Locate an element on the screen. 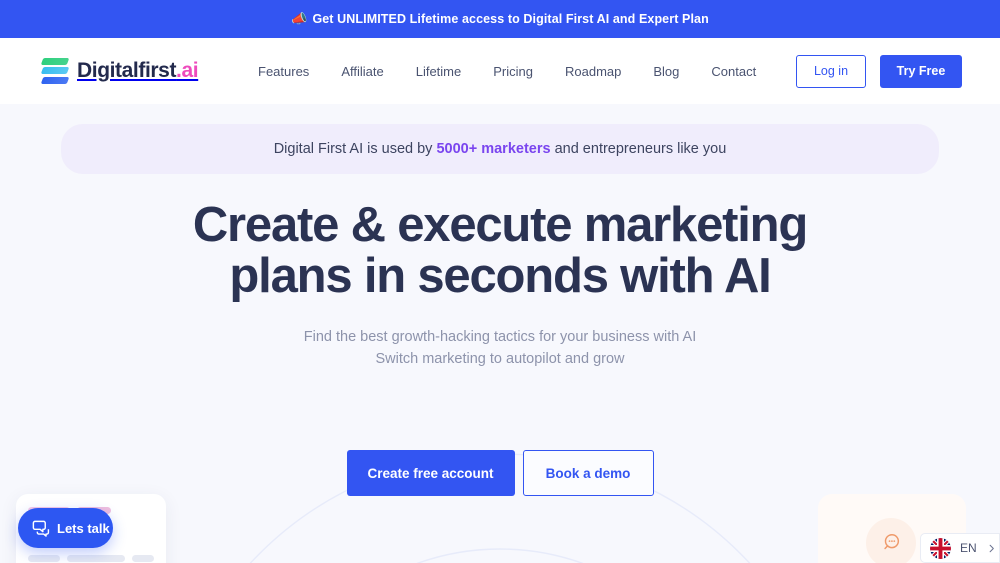 The width and height of the screenshot is (1000, 563). create-free-account-button: Create free account is located at coordinates (430, 473).